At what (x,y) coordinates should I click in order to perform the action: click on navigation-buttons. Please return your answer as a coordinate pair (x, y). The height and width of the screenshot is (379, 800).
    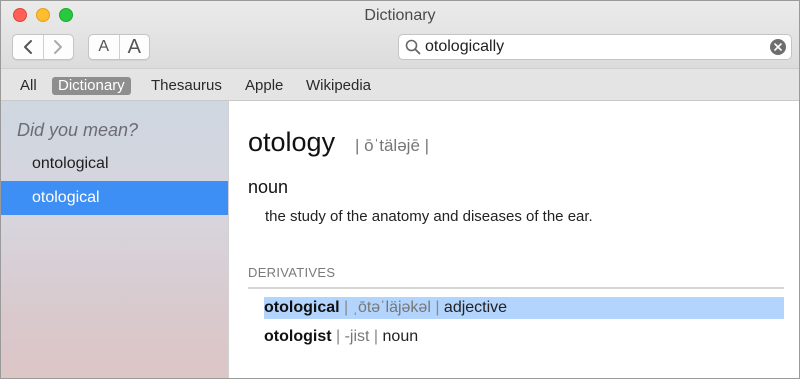
    Looking at the image, I should click on (43, 47).